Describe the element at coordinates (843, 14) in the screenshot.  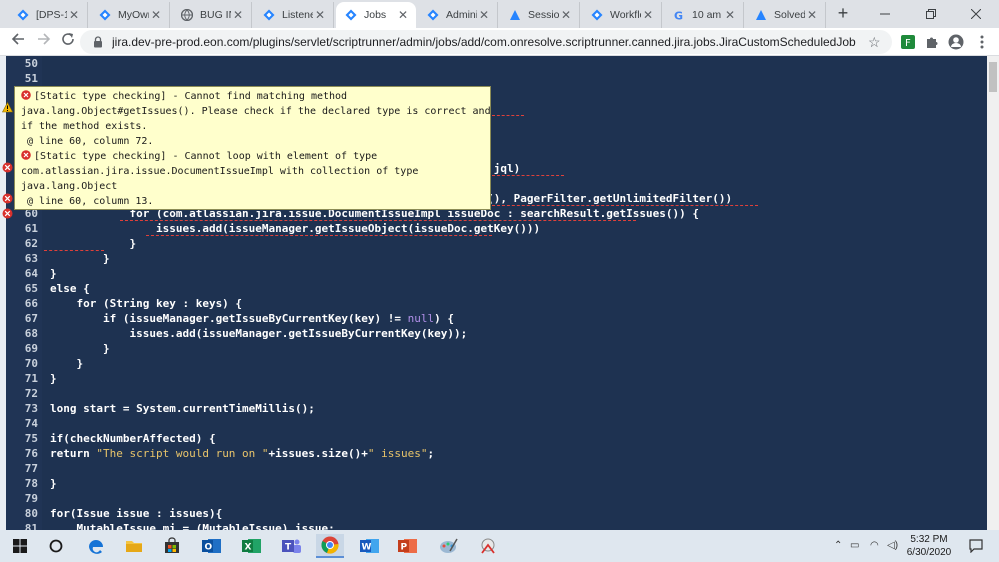
I see `new-tab-button: +` at that location.